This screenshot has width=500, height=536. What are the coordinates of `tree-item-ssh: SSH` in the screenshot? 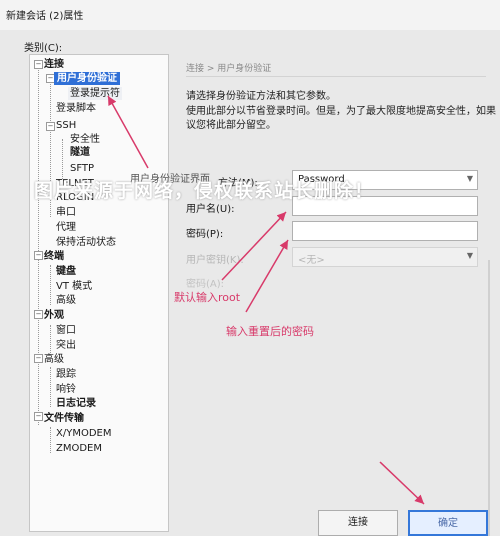 It's located at (66, 125).